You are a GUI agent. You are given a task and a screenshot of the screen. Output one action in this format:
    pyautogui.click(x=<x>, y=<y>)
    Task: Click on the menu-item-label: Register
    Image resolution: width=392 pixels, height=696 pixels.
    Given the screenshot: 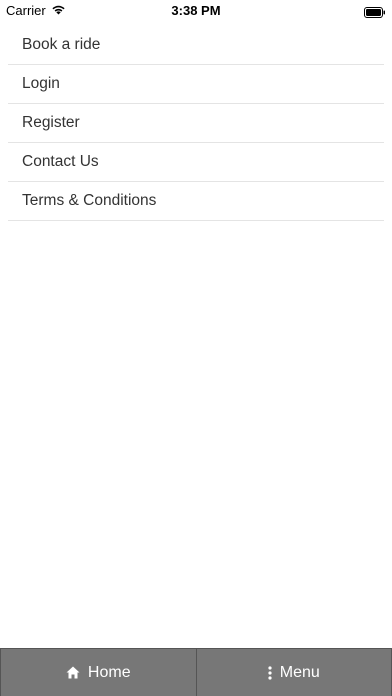 What is the action you would take?
    pyautogui.click(x=51, y=122)
    